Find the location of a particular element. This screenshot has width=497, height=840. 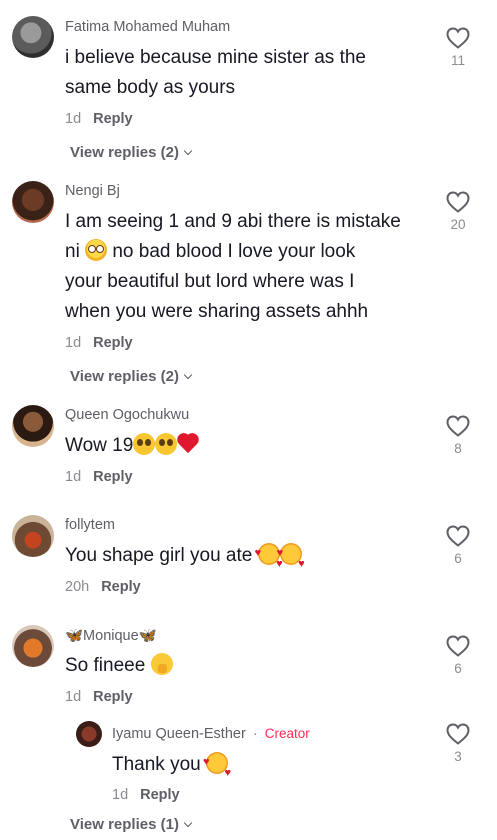

comment-text-line: your beautiful but lord where was I is located at coordinates (210, 281).